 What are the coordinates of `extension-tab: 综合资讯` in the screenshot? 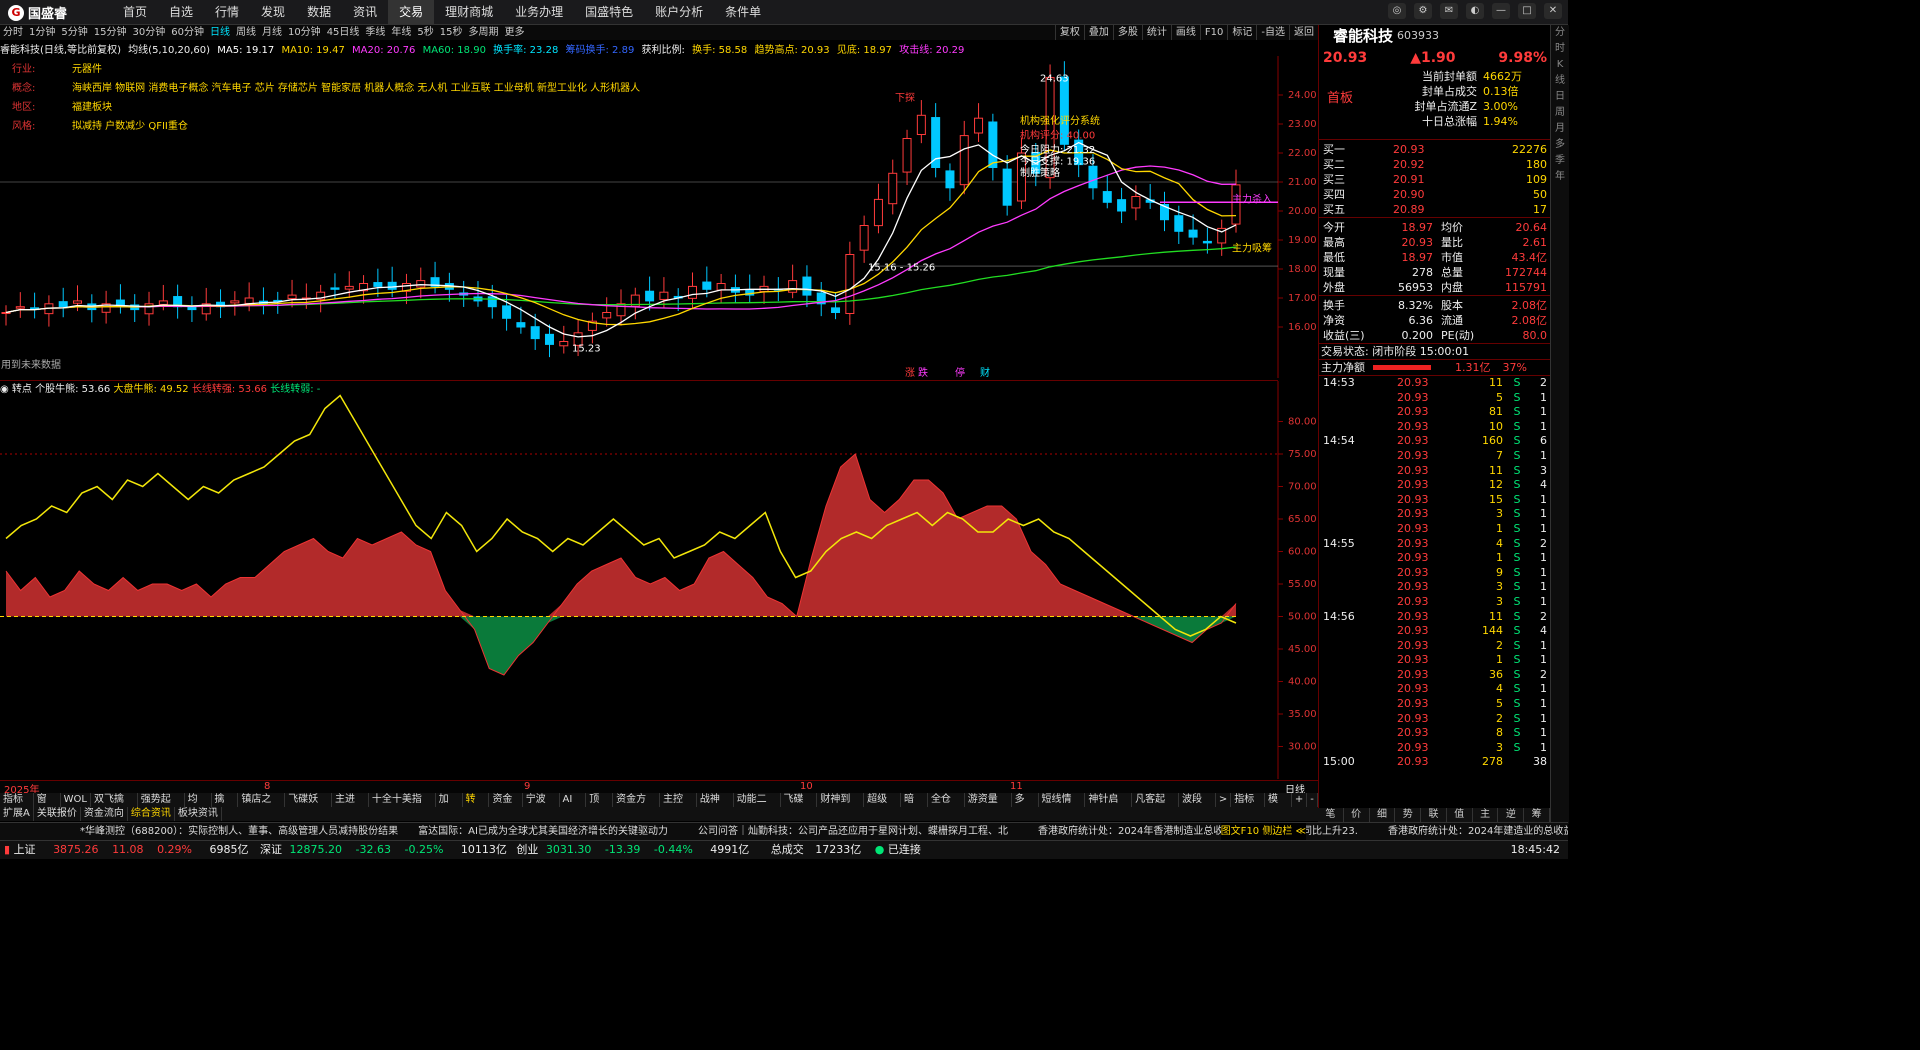 It's located at (151, 814).